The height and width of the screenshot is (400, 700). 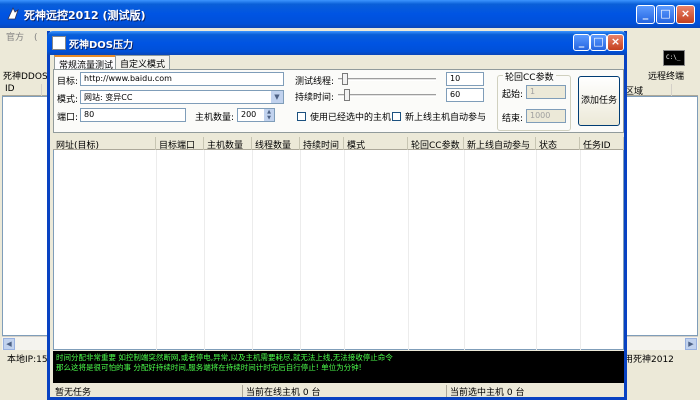 I want to click on dos-title: 死神DOS压力, so click(x=101, y=45).